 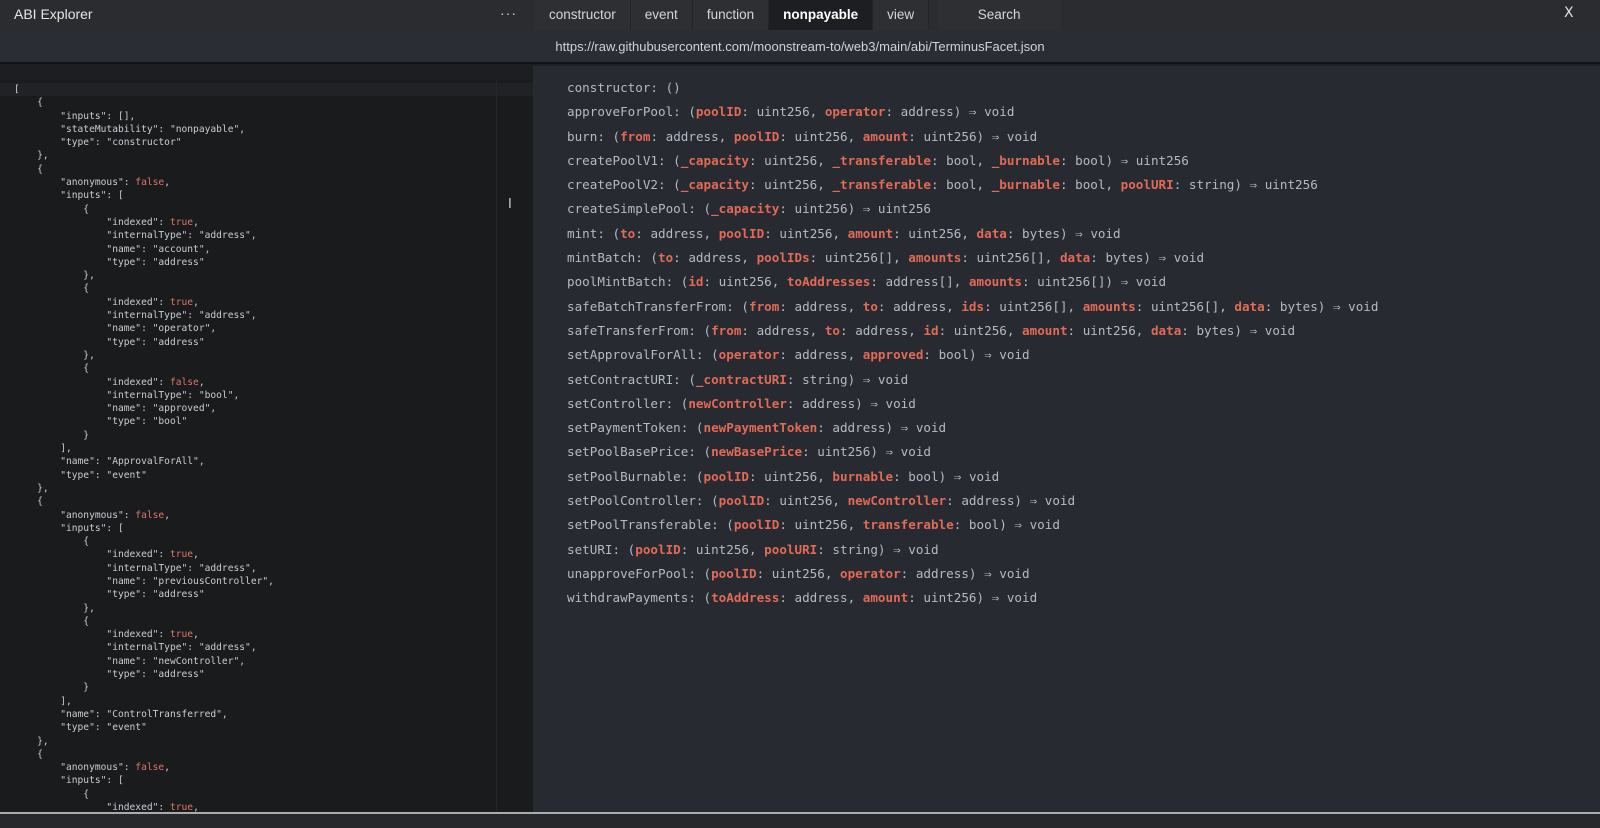 What do you see at coordinates (901, 15) in the screenshot?
I see `tab-view: view` at bounding box center [901, 15].